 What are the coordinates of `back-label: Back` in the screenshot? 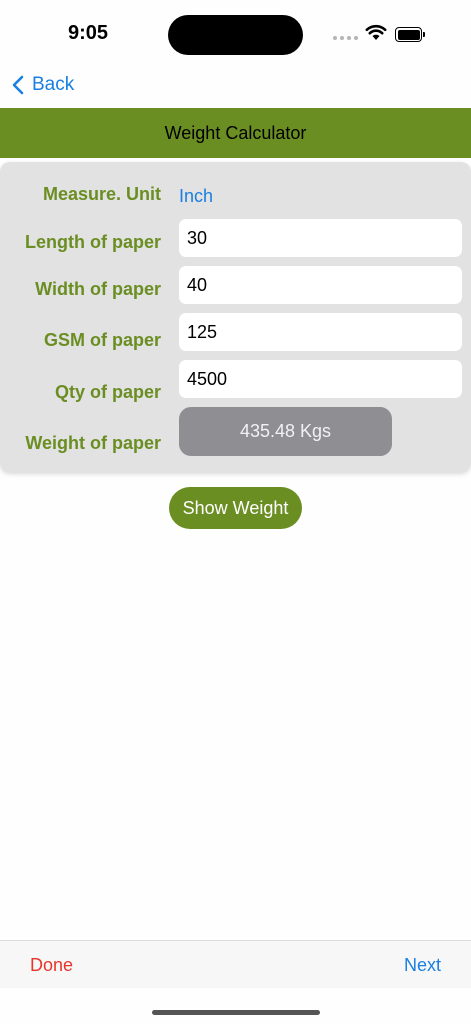 It's located at (53, 84).